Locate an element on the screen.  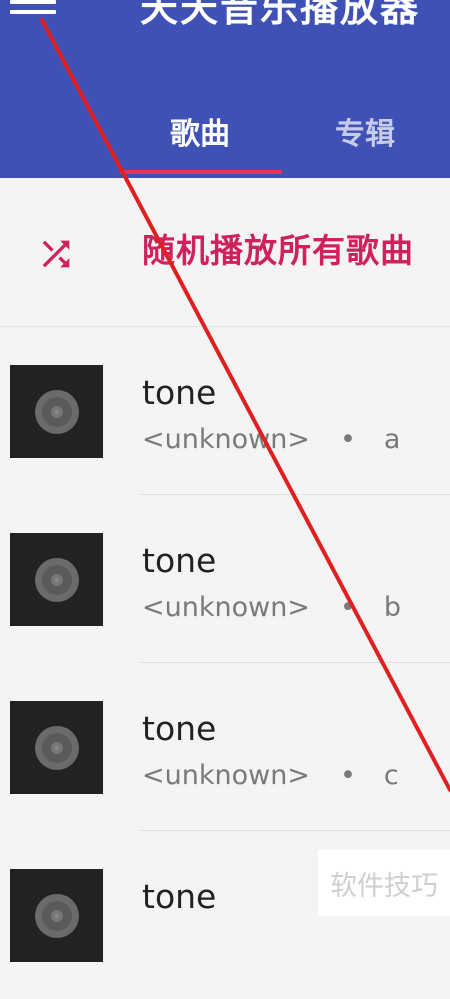
app-title: 天天音乐播放器 is located at coordinates (280, 15).